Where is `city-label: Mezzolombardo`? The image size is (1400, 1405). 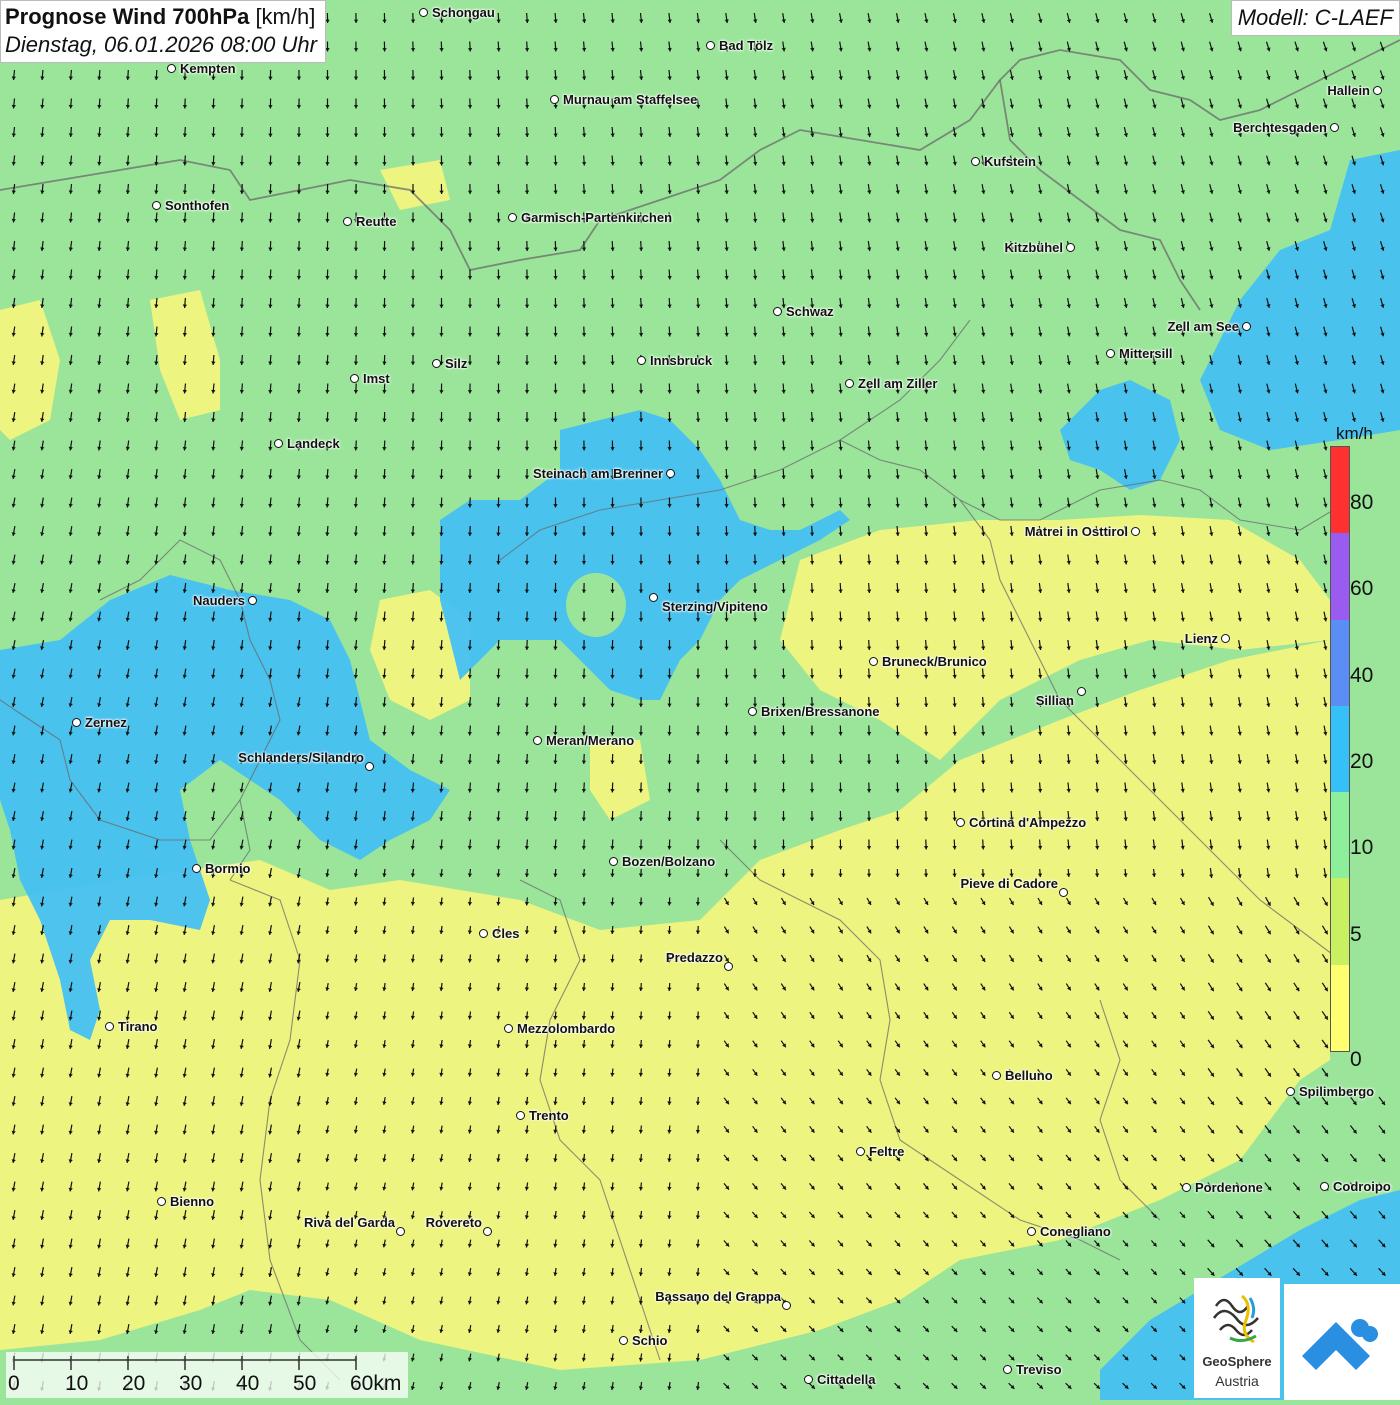
city-label: Mezzolombardo is located at coordinates (566, 1028).